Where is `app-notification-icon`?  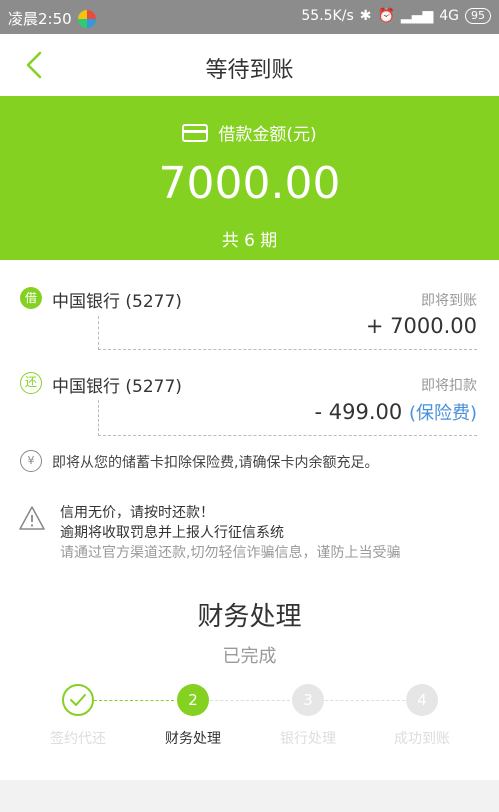
app-notification-icon is located at coordinates (86, 18).